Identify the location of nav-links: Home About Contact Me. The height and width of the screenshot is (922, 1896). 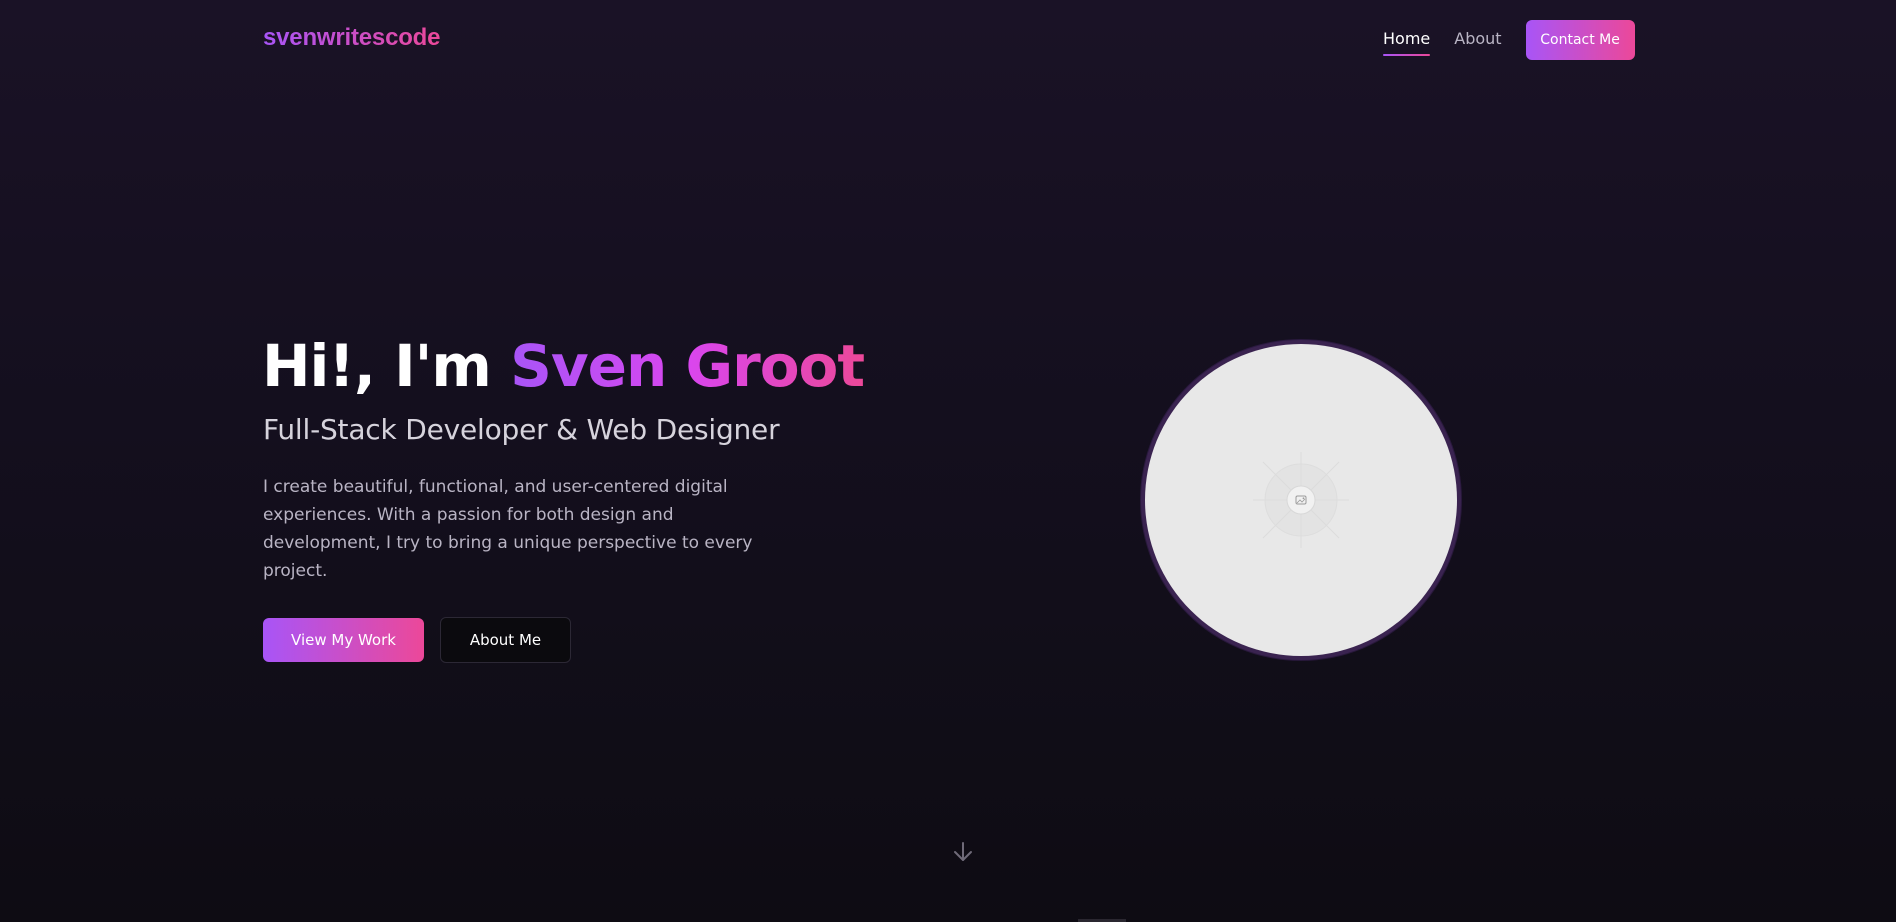
(1509, 40).